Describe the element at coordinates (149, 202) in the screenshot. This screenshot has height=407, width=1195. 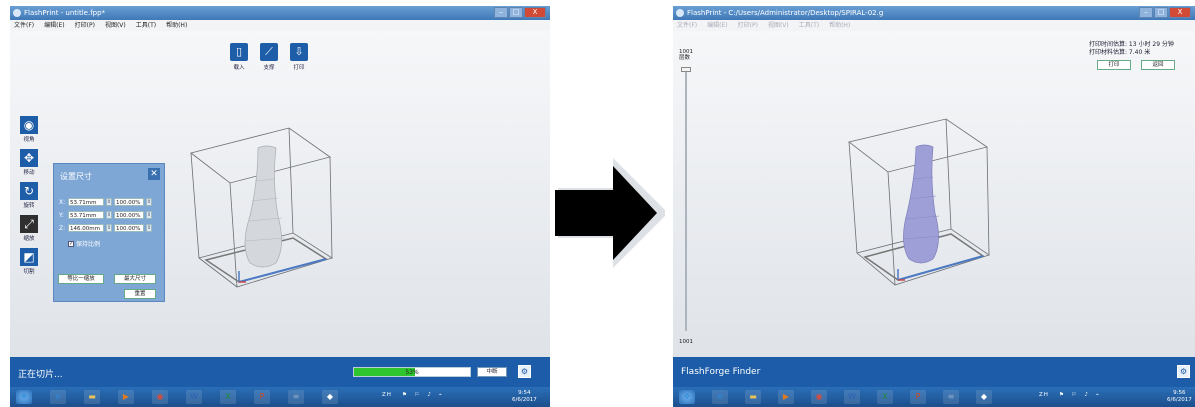
I see `x-percent-stepper: ⇕` at that location.